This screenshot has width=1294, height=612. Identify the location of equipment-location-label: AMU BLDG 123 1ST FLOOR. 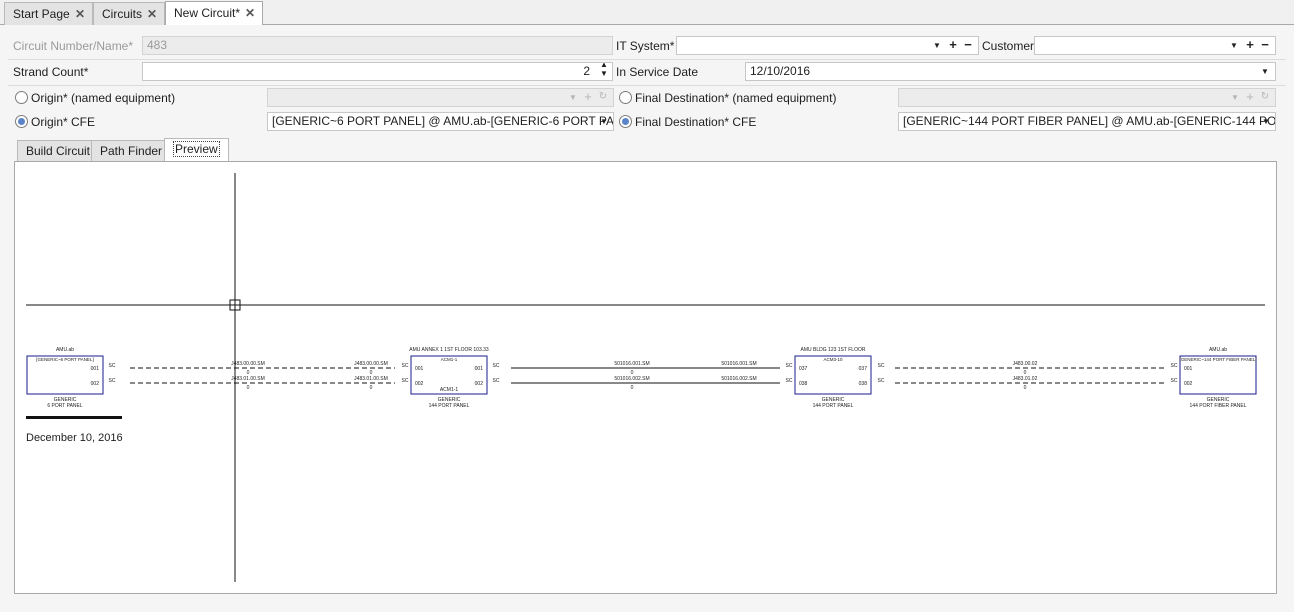
(833, 350).